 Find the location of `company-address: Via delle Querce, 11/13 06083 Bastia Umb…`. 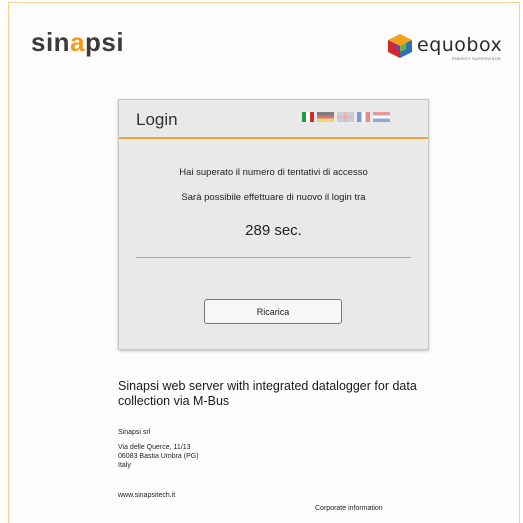

company-address: Via delle Querce, 11/13 06083 Bastia Umb… is located at coordinates (158, 456).